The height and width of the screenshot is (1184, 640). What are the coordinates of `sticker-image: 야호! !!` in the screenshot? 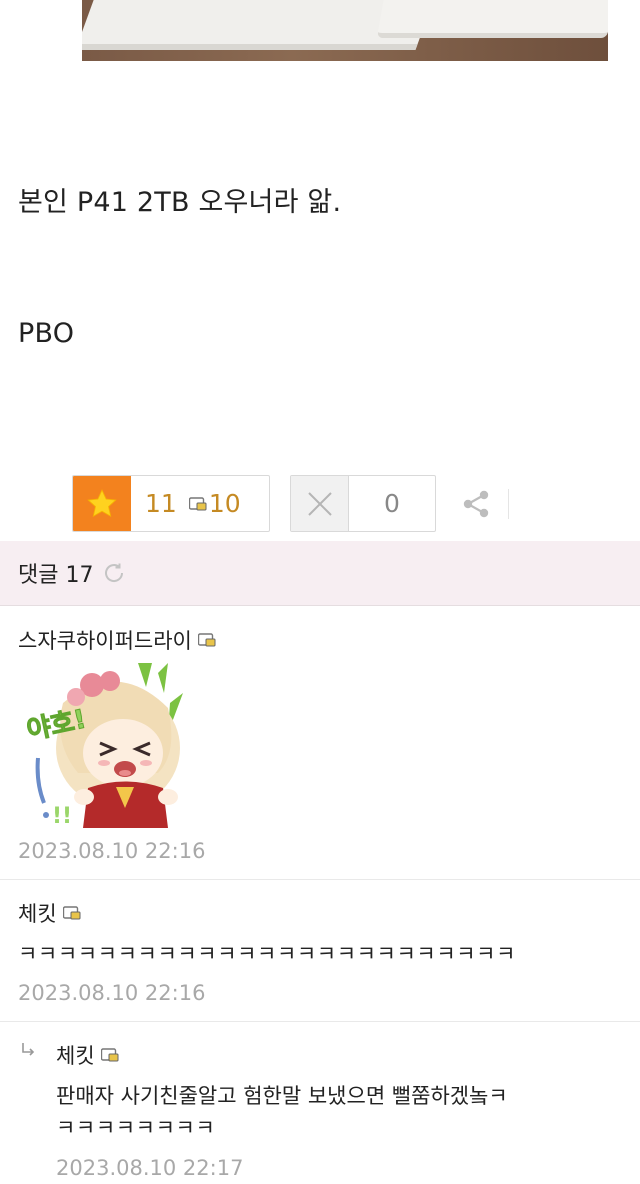 It's located at (103, 745).